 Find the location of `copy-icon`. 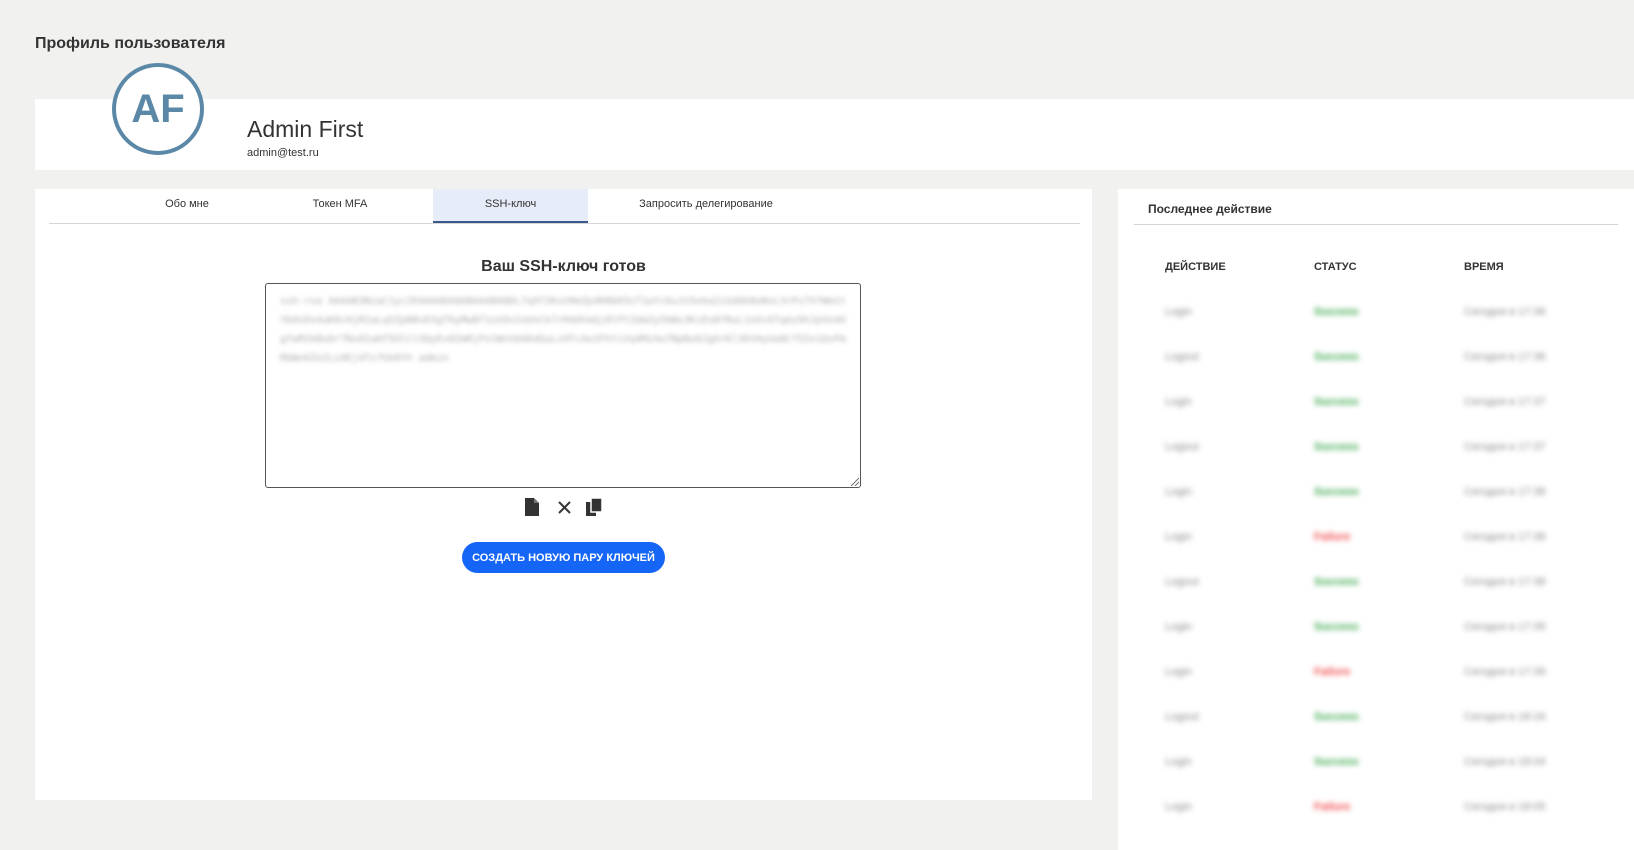

copy-icon is located at coordinates (594, 507).